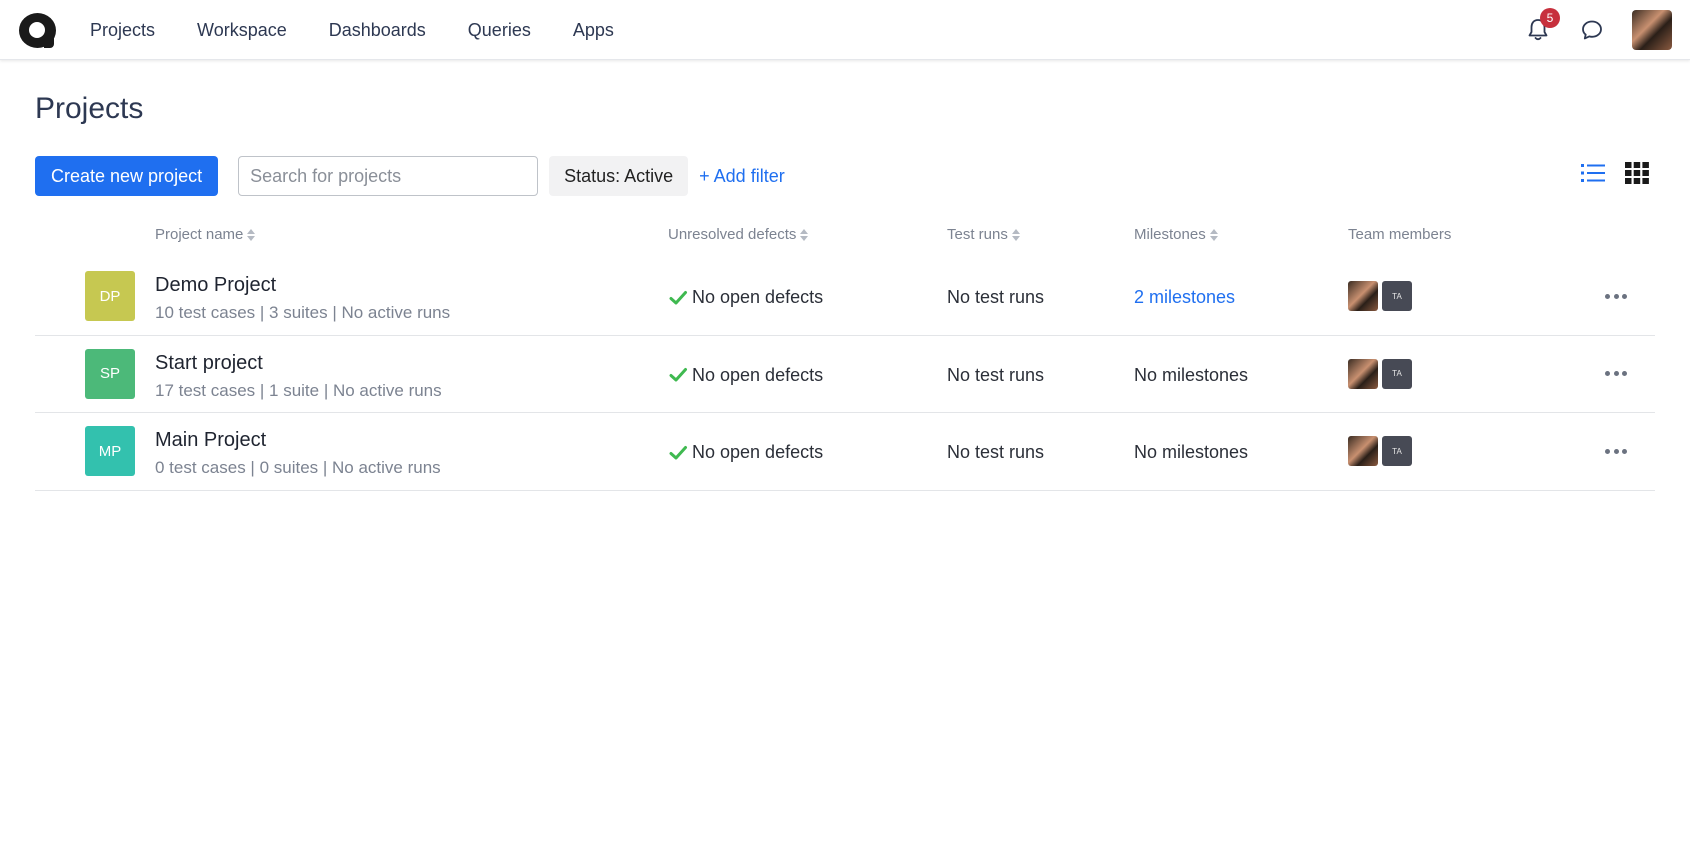 This screenshot has width=1690, height=853. I want to click on chat-icon, so click(1592, 30).